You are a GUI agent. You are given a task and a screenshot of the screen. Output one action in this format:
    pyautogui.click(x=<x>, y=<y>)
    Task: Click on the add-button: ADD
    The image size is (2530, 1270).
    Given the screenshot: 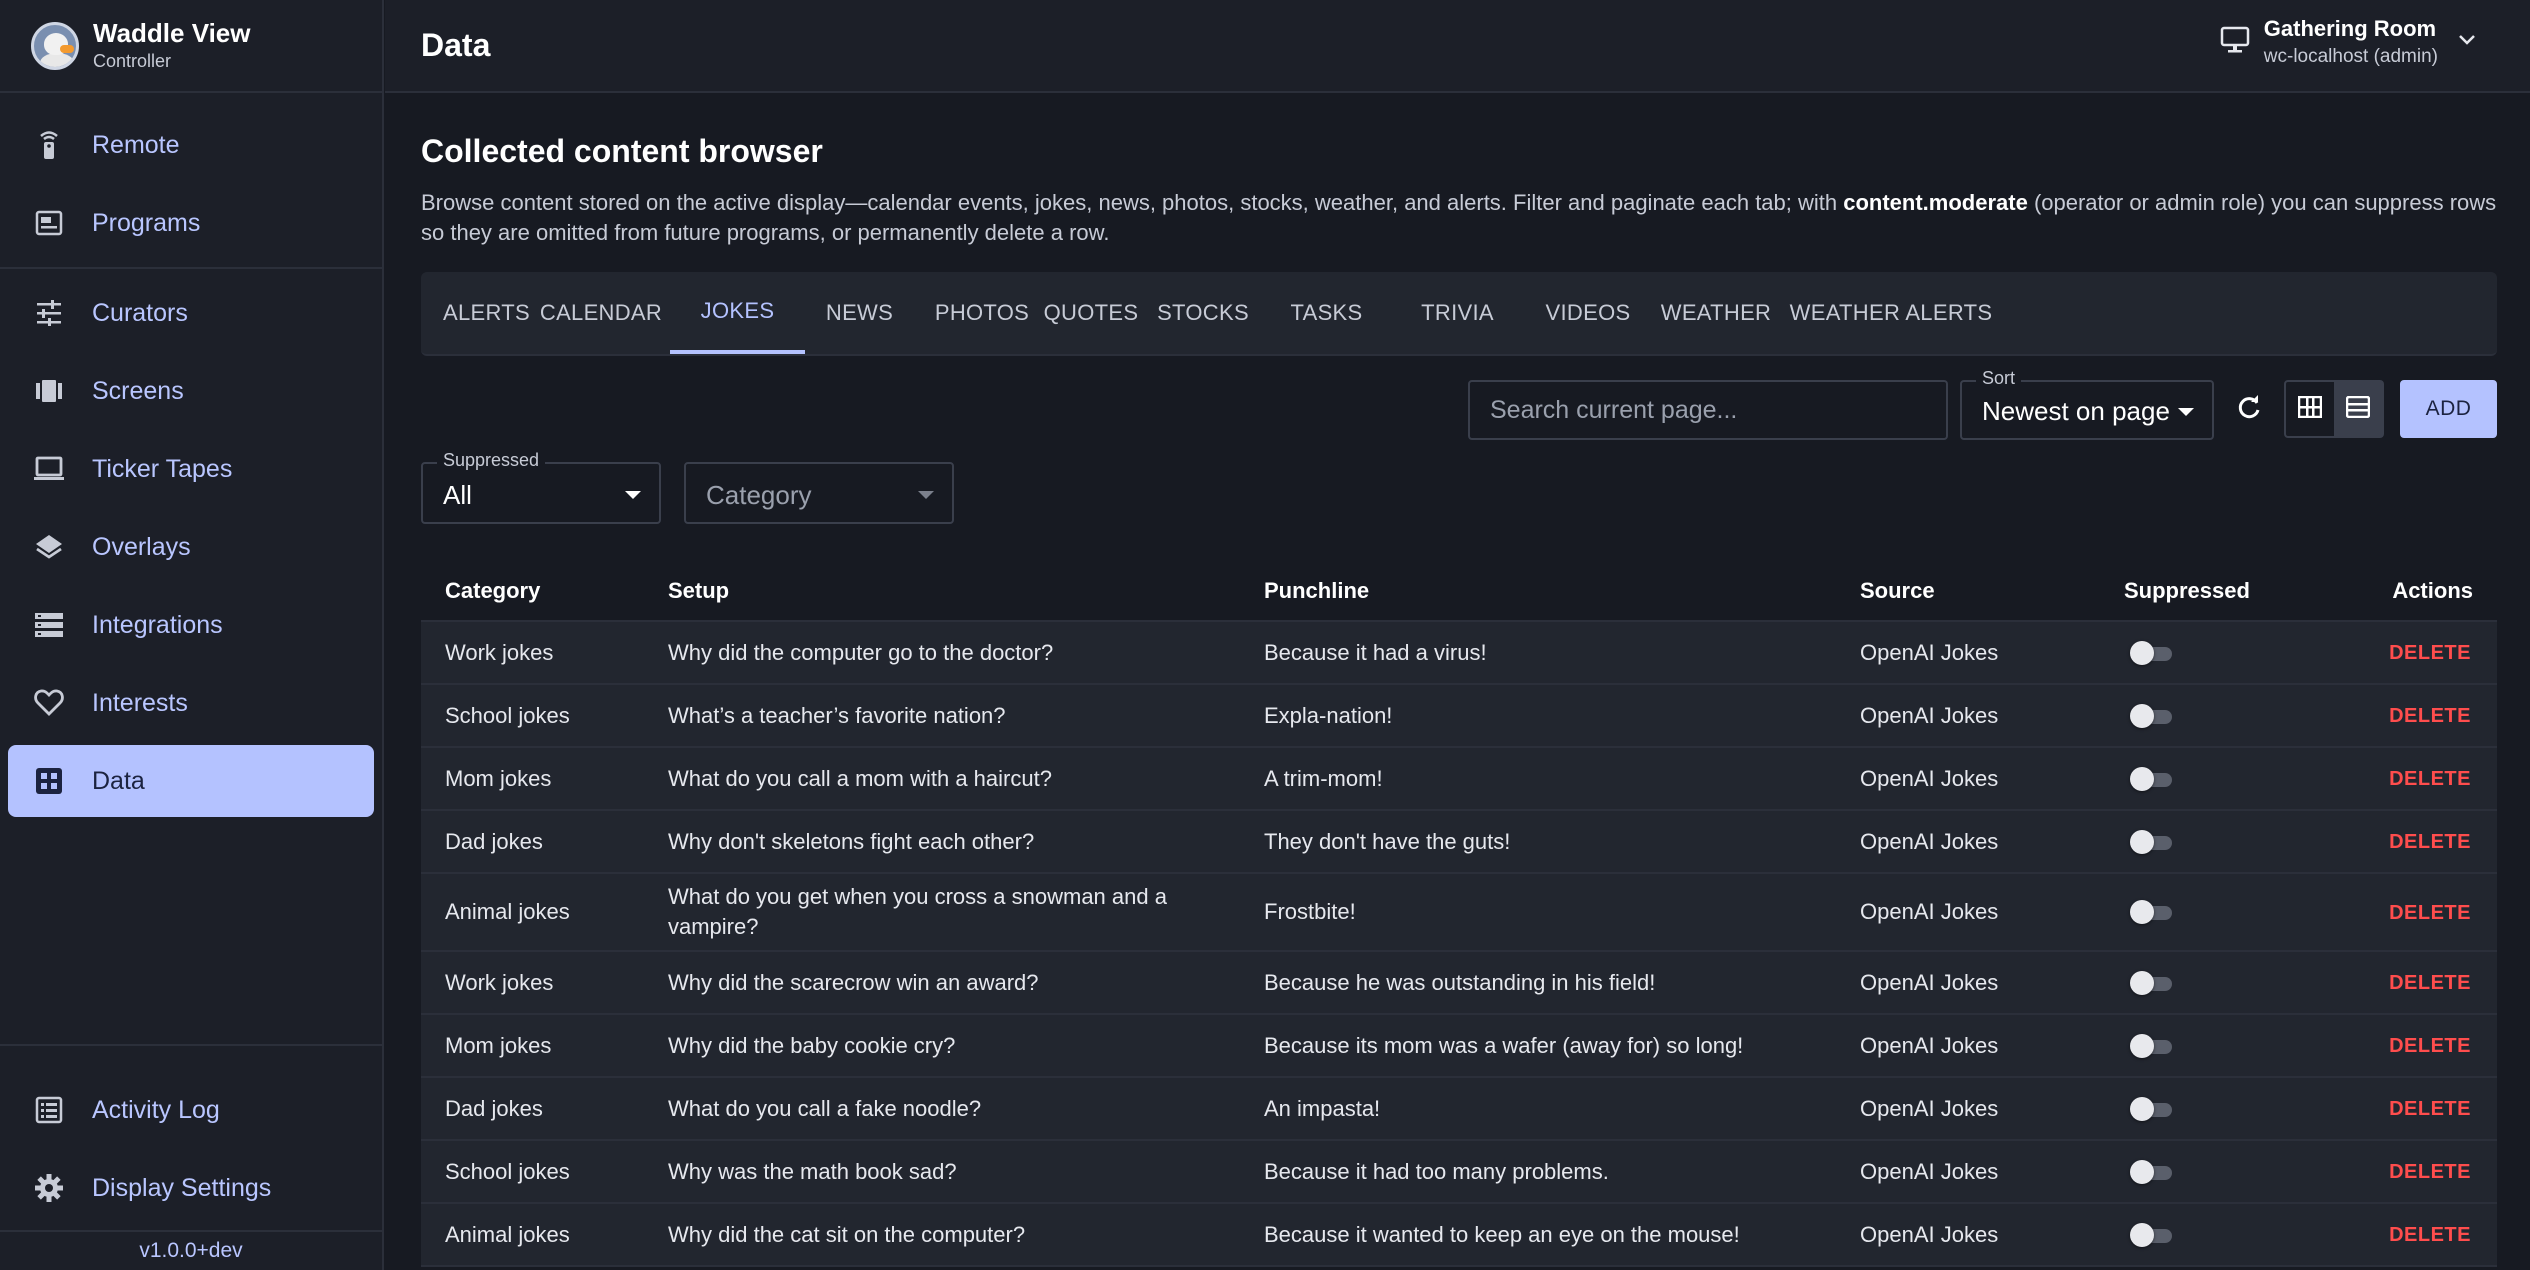 What is the action you would take?
    pyautogui.click(x=2448, y=409)
    